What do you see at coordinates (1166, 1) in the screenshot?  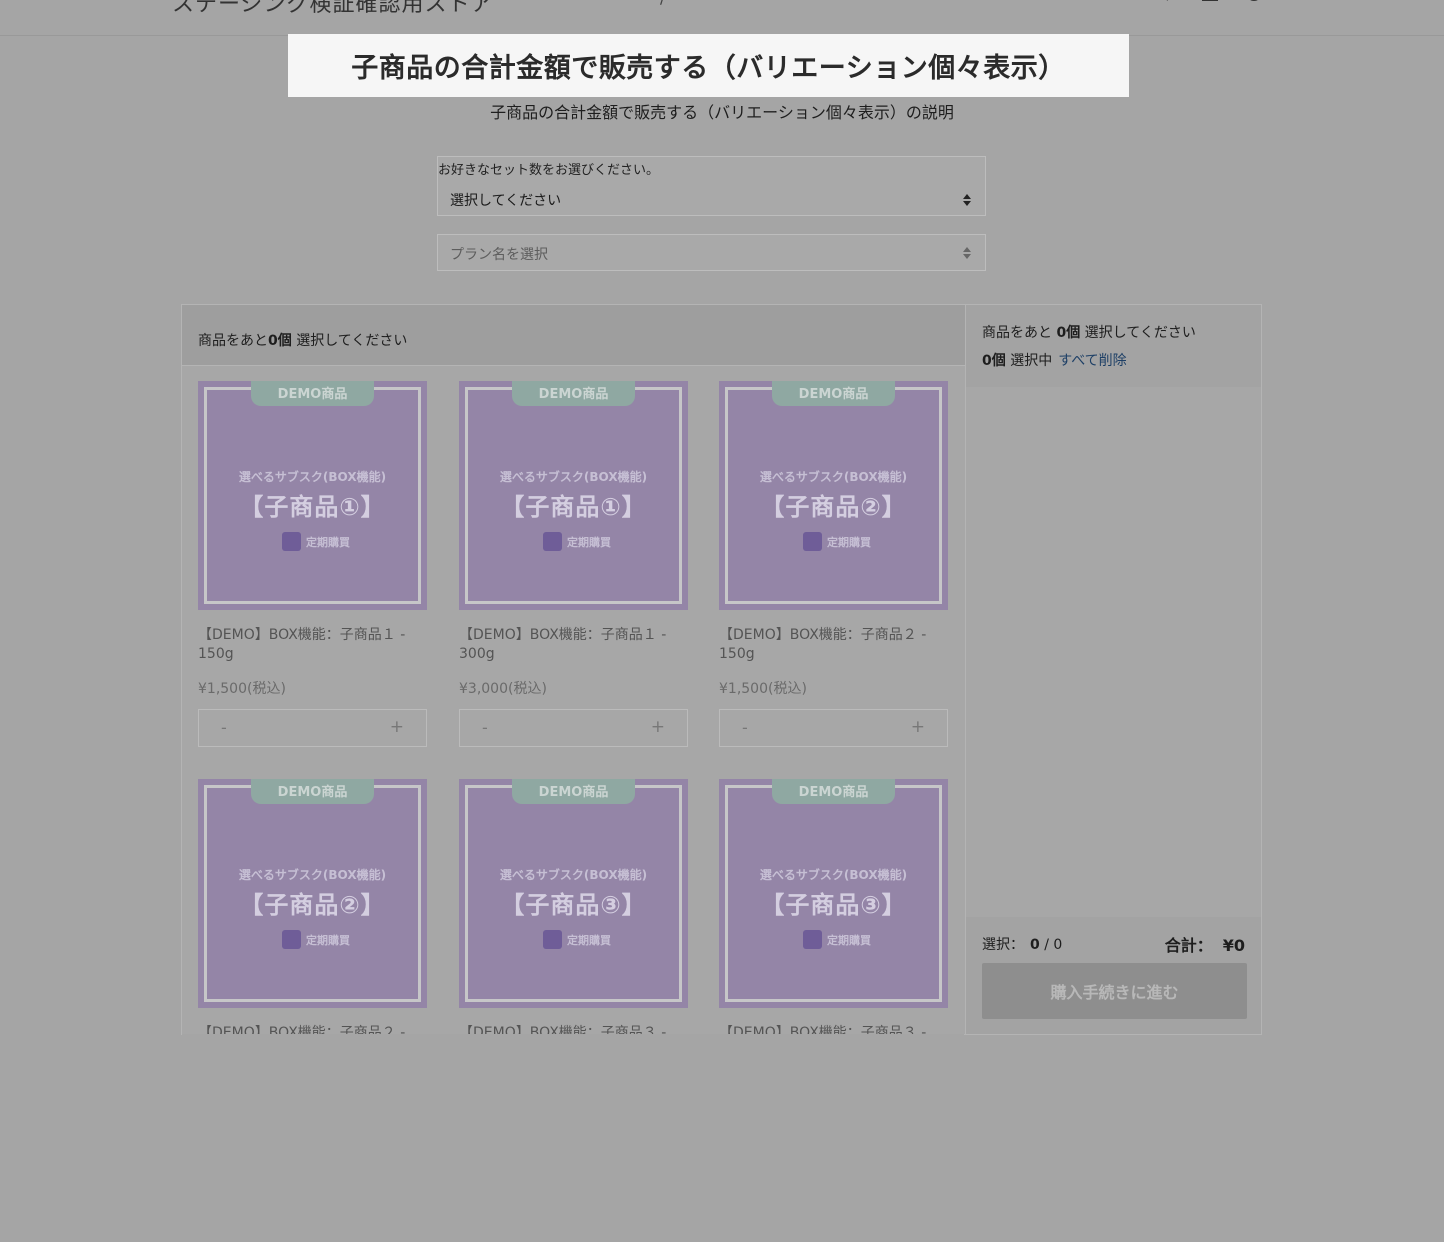 I see `search-icon` at bounding box center [1166, 1].